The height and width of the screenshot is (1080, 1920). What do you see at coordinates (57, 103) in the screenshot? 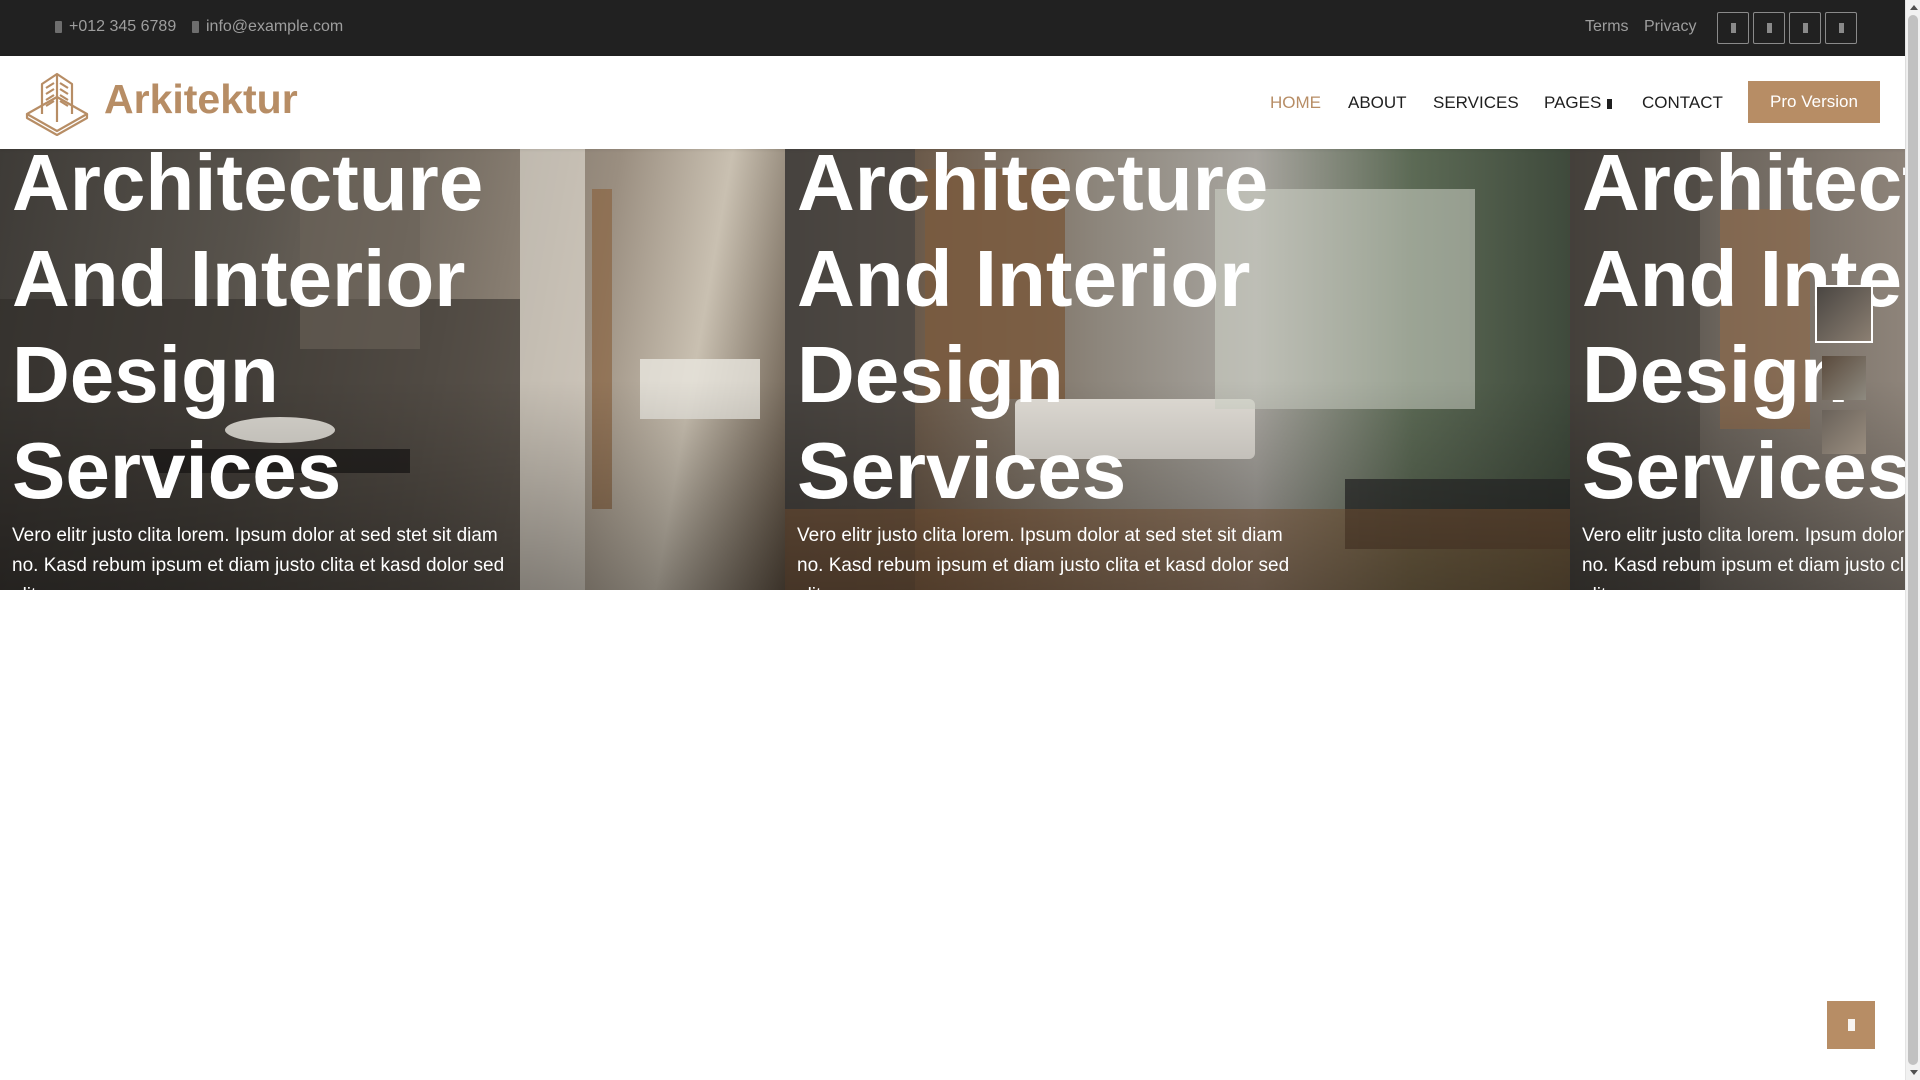
I see `building-logo-icon` at bounding box center [57, 103].